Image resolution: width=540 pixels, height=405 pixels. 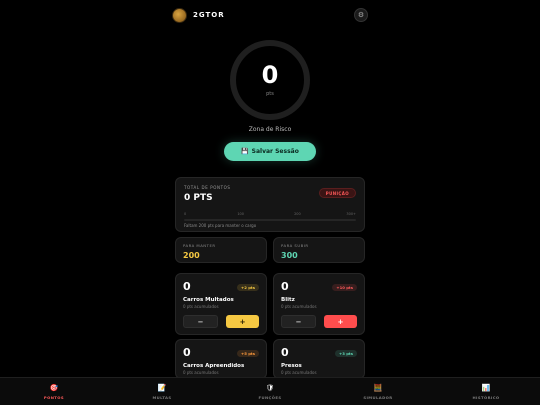 What do you see at coordinates (378, 397) in the screenshot?
I see `nav-label: SIMULADOR` at bounding box center [378, 397].